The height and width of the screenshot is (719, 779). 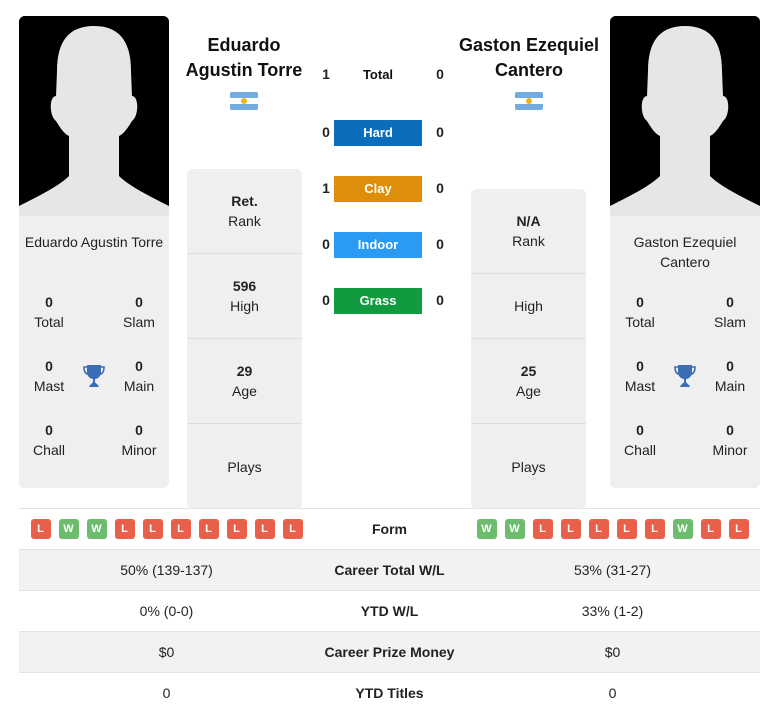 I want to click on player1-stats: Ret. Rank 596 High 29 Age Plays, so click(x=244, y=339).